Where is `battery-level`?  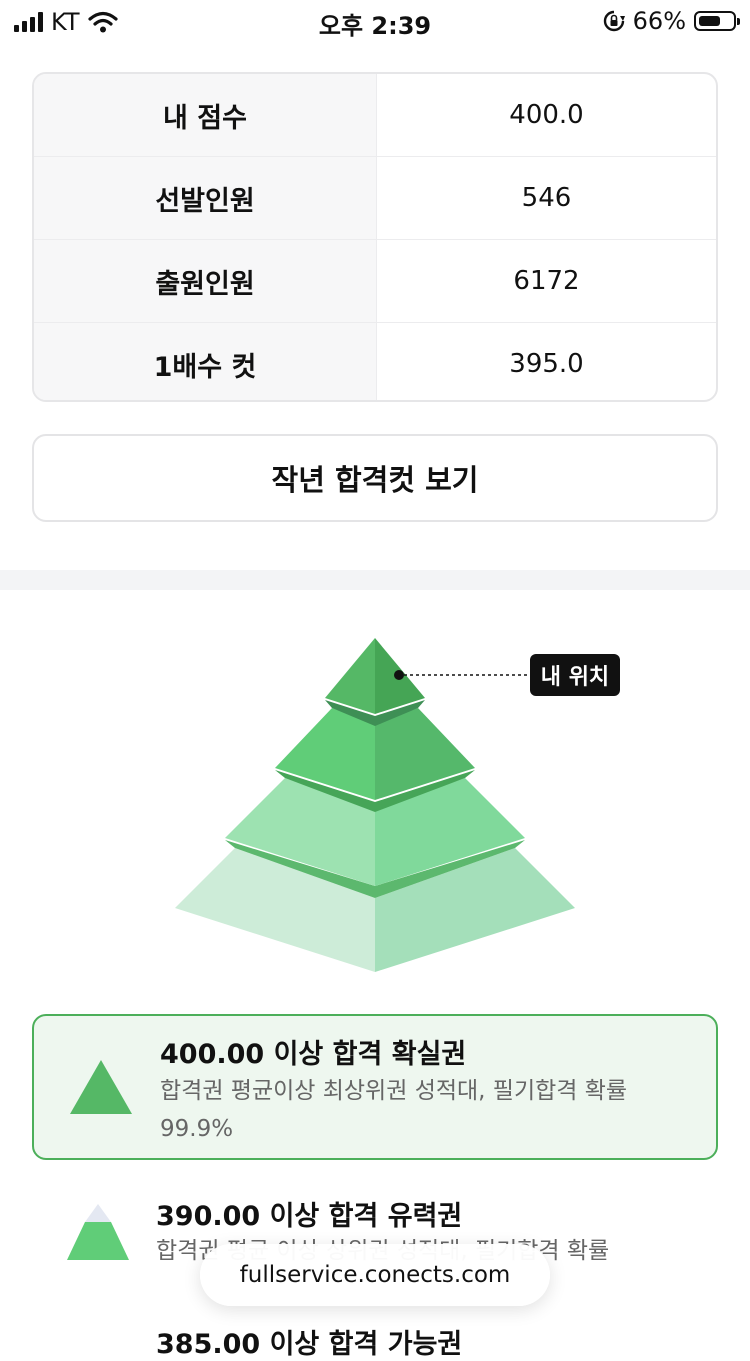
battery-level is located at coordinates (709, 21).